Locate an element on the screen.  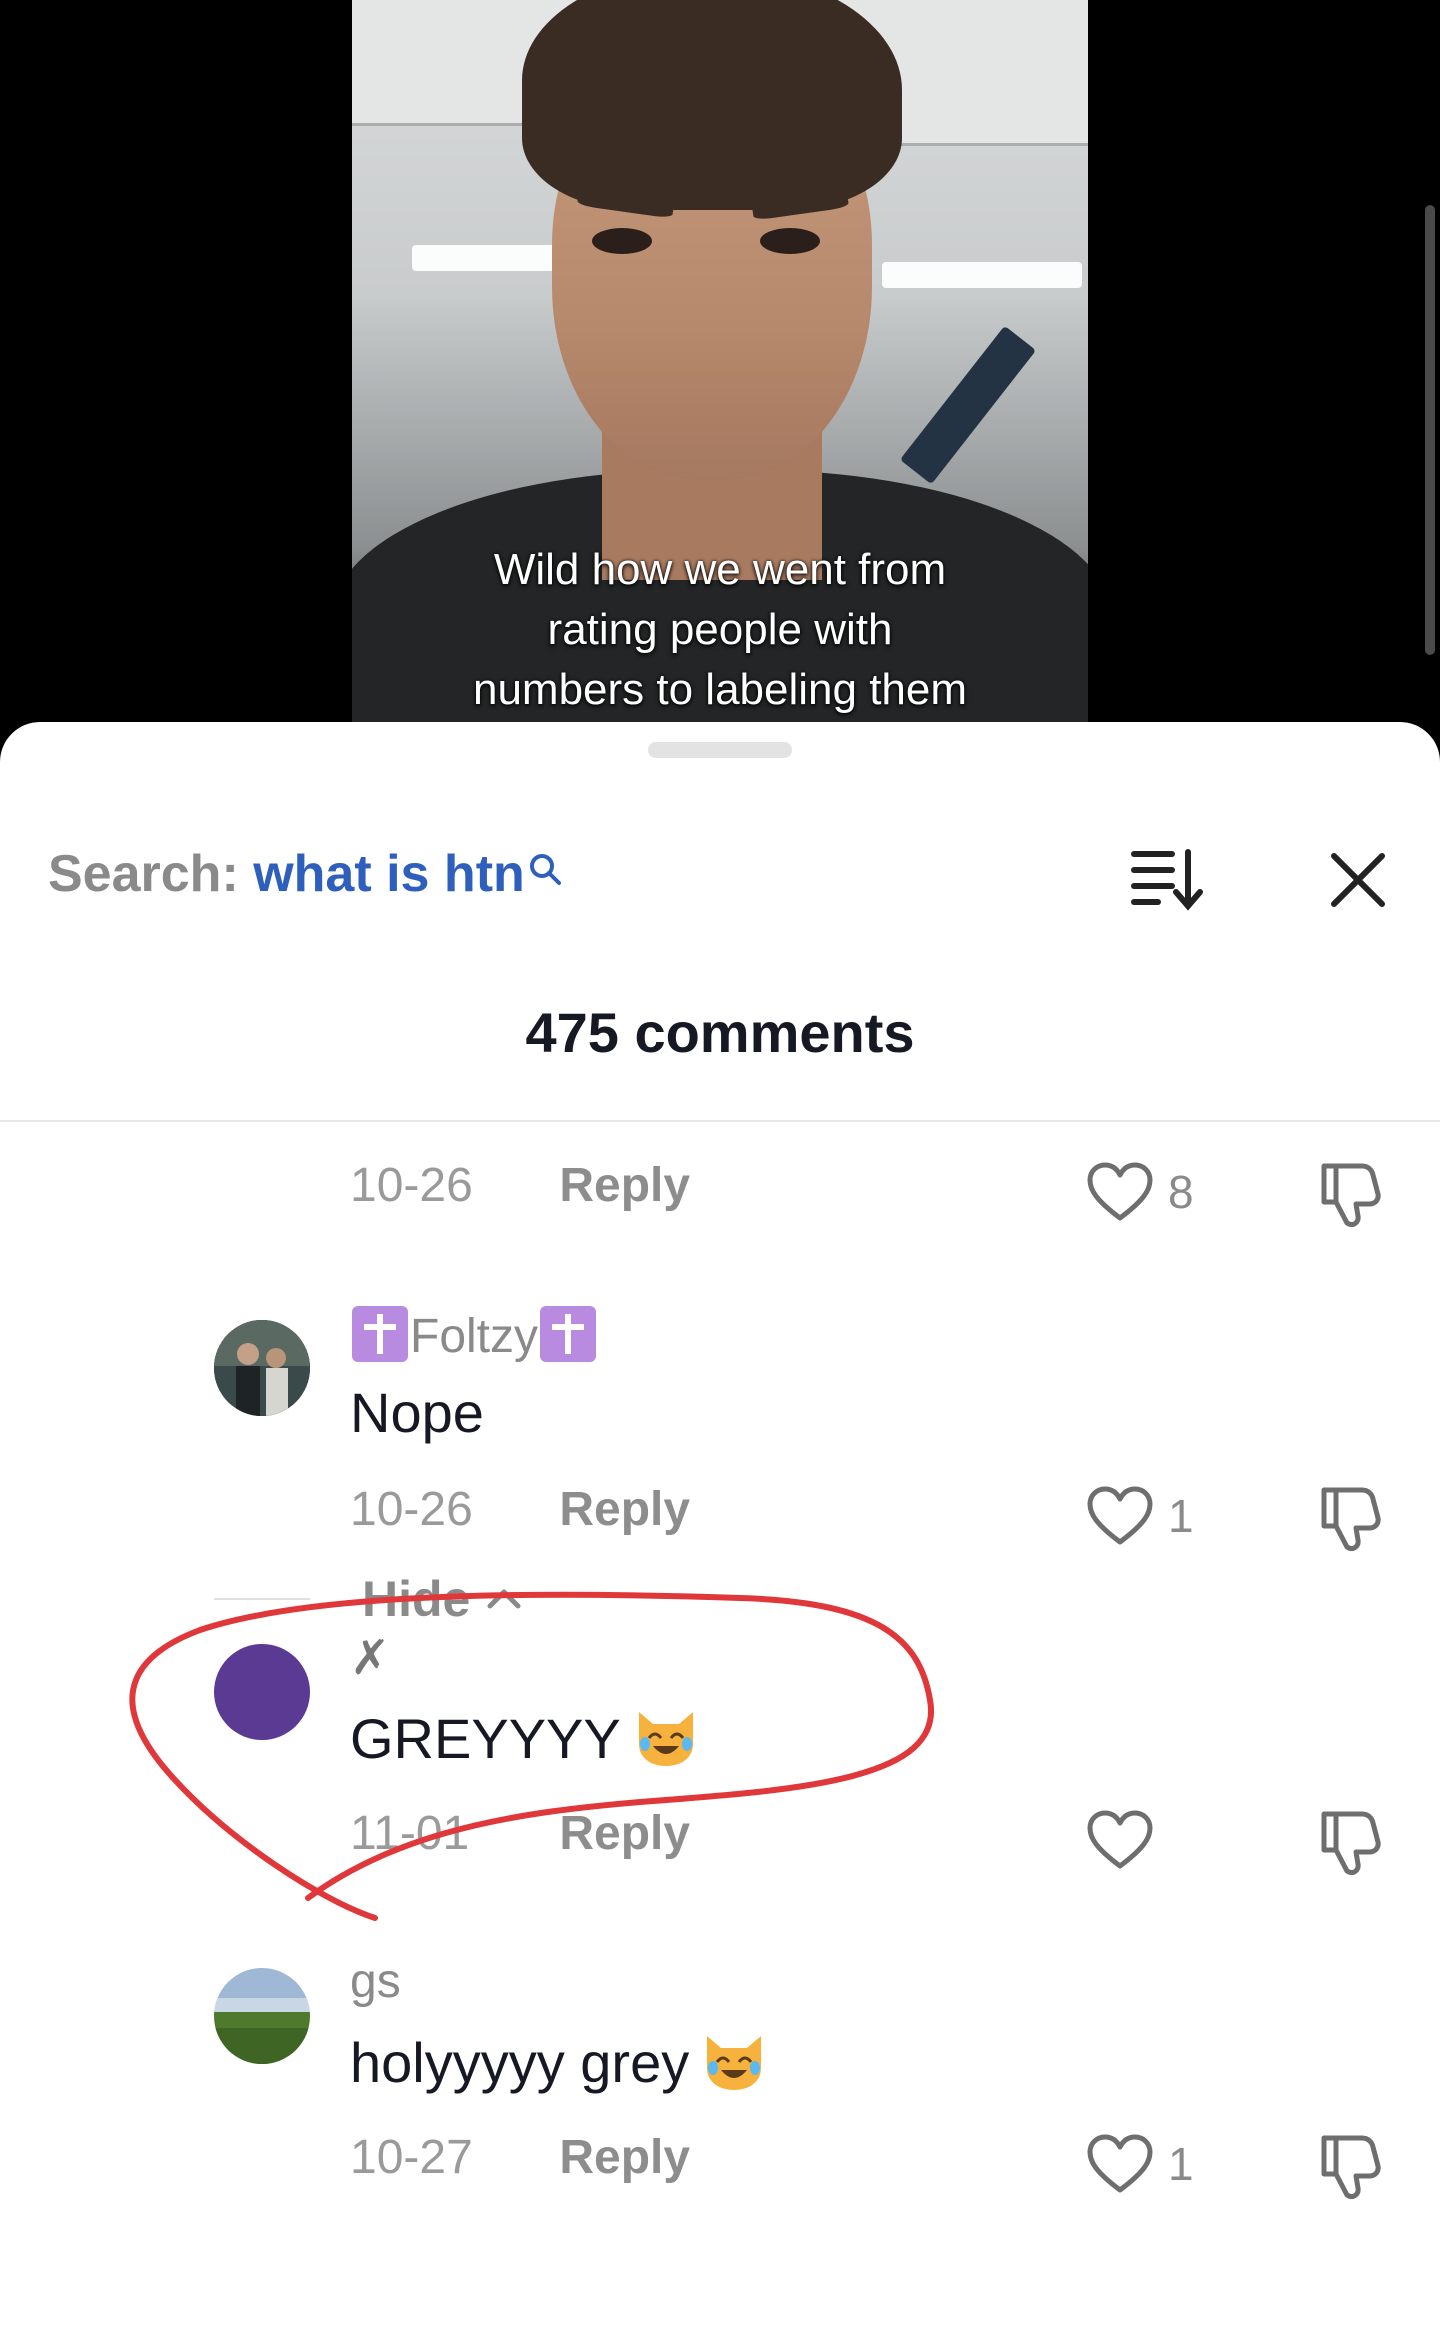
comment-text: holyyyyy grey is located at coordinates (558, 2061).